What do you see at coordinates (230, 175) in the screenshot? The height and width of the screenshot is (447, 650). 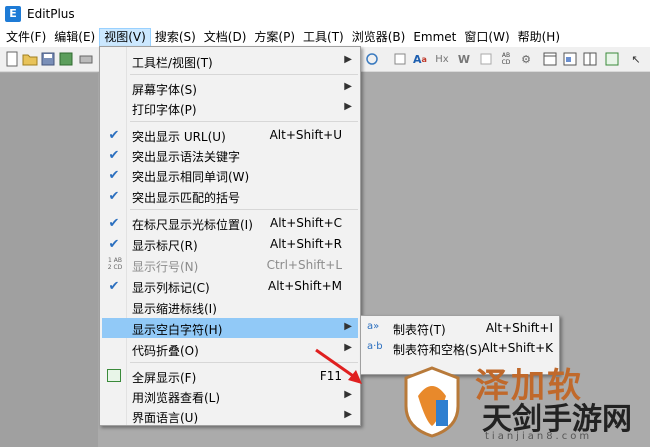 I see `menu-item-highlight-same-words: ✔ 突出显示相同单词(W)` at bounding box center [230, 175].